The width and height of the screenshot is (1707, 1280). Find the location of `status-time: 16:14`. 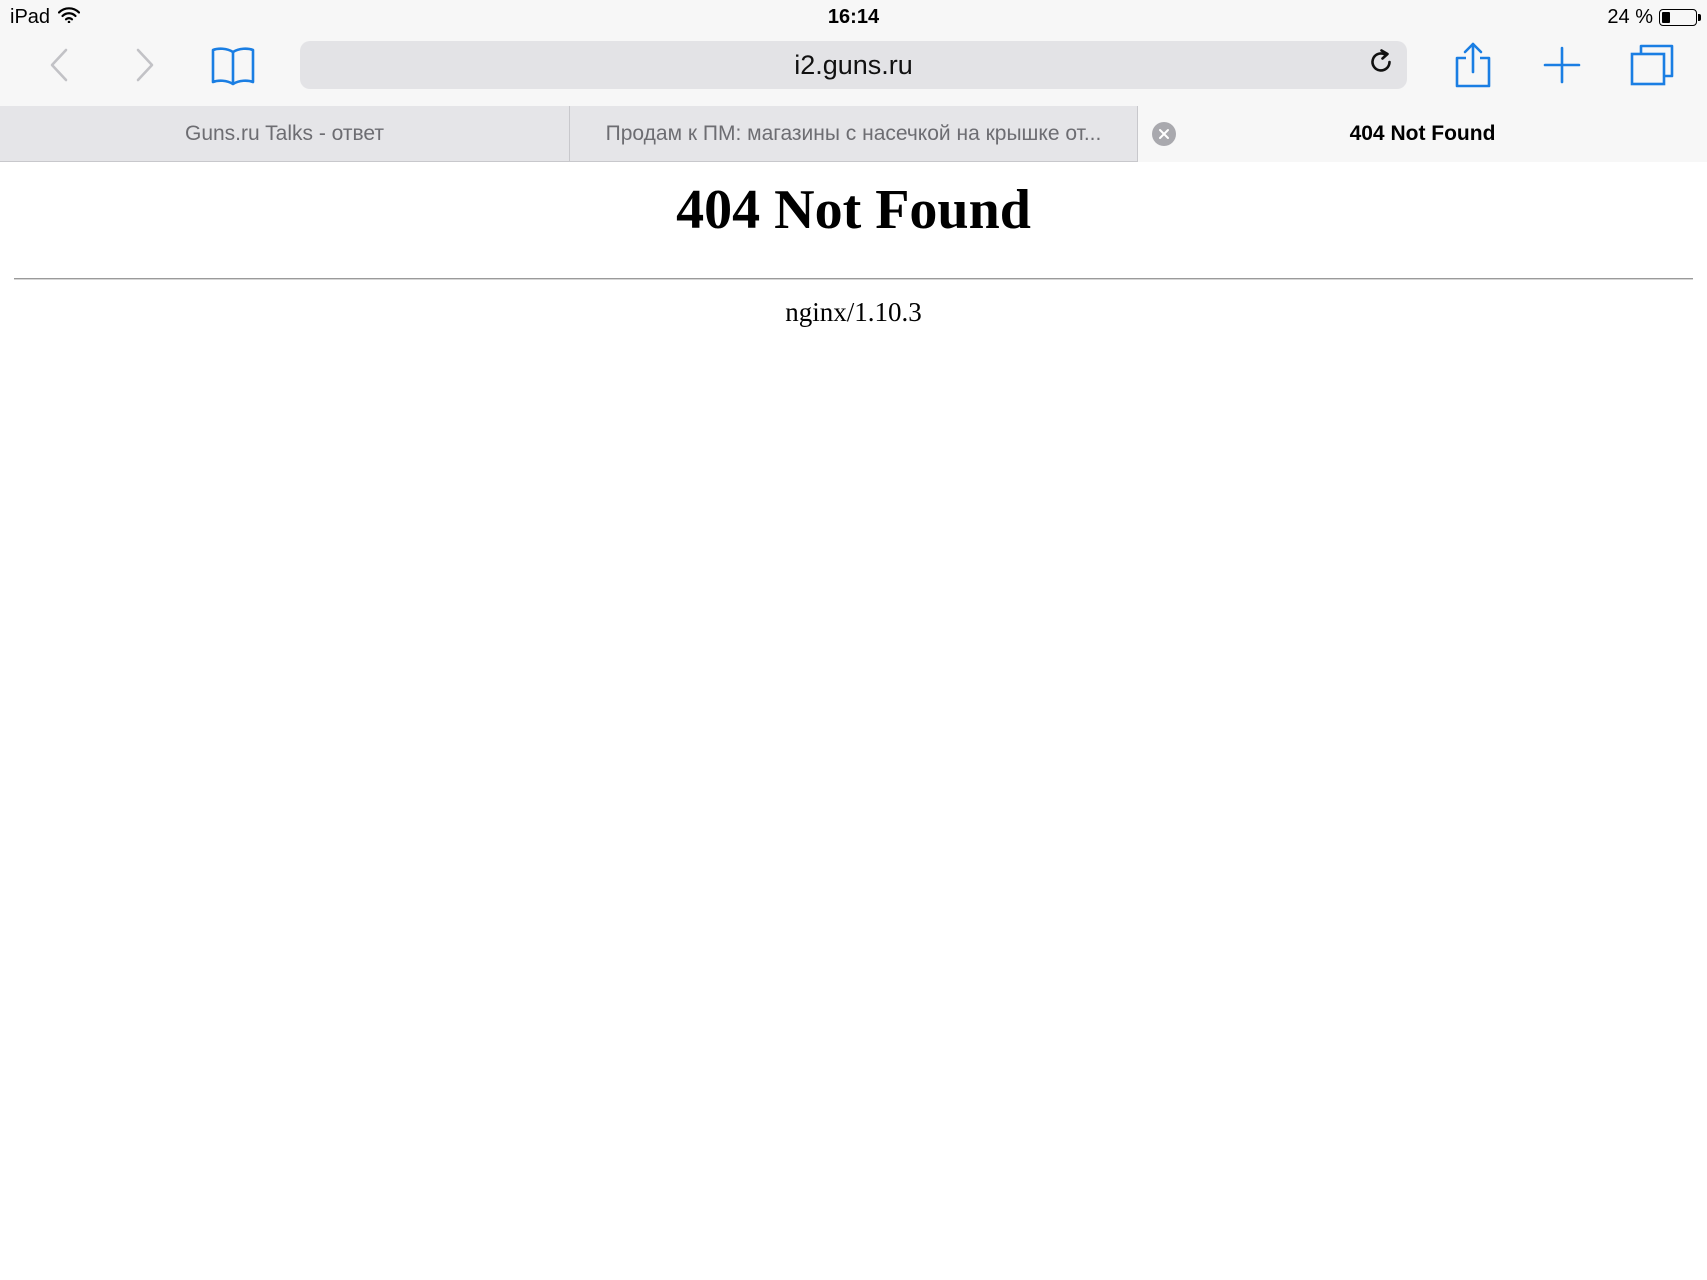

status-time: 16:14 is located at coordinates (853, 17).